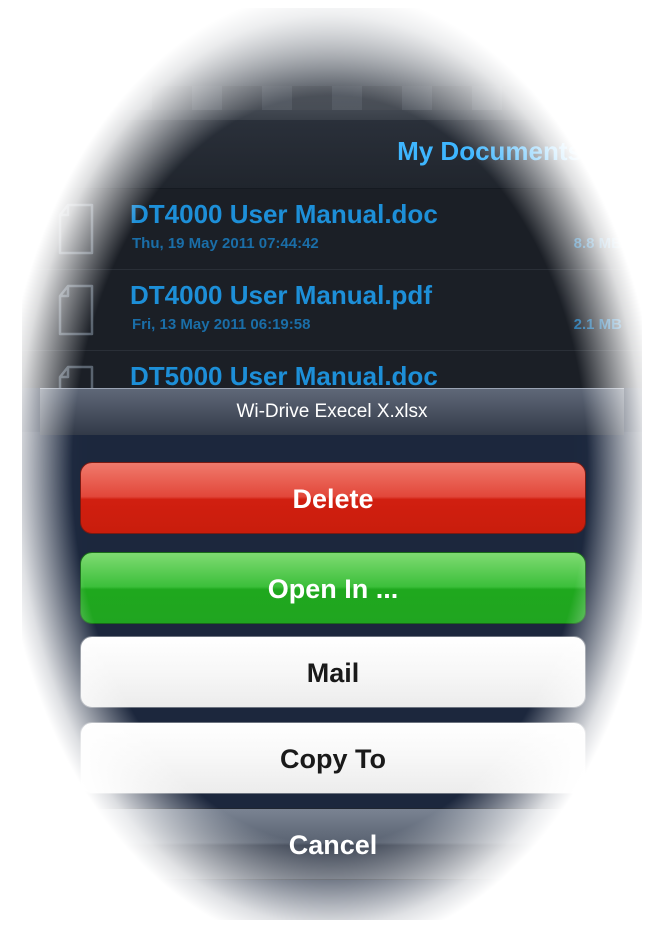  I want to click on action-sheet-title: Wi-Drive Execel X.xlsx, so click(332, 411).